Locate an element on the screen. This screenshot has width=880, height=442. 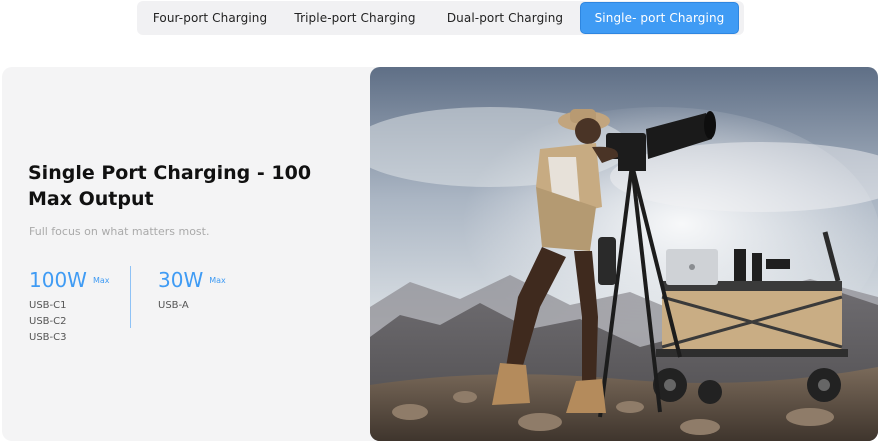
tab-single-port: Single- port Charging is located at coordinates (659, 18).